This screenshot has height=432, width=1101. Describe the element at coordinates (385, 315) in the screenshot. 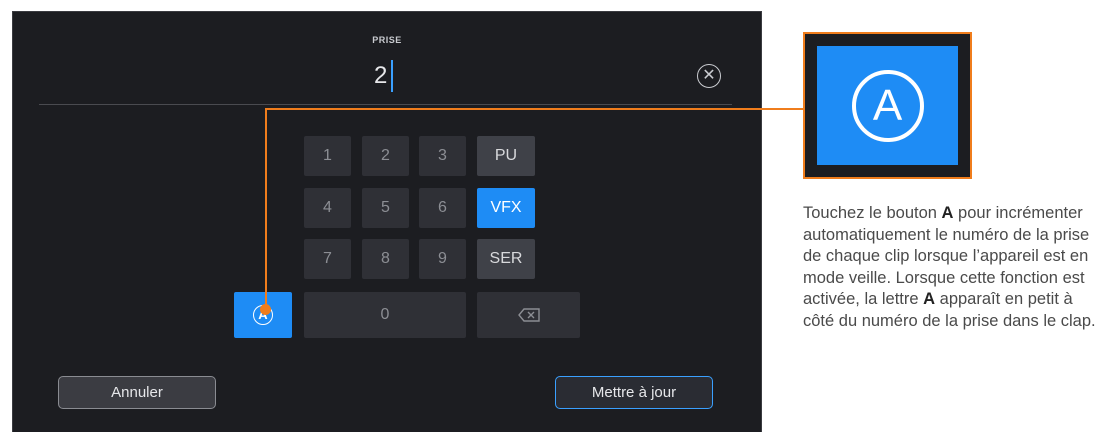

I see `key-0: 0` at that location.